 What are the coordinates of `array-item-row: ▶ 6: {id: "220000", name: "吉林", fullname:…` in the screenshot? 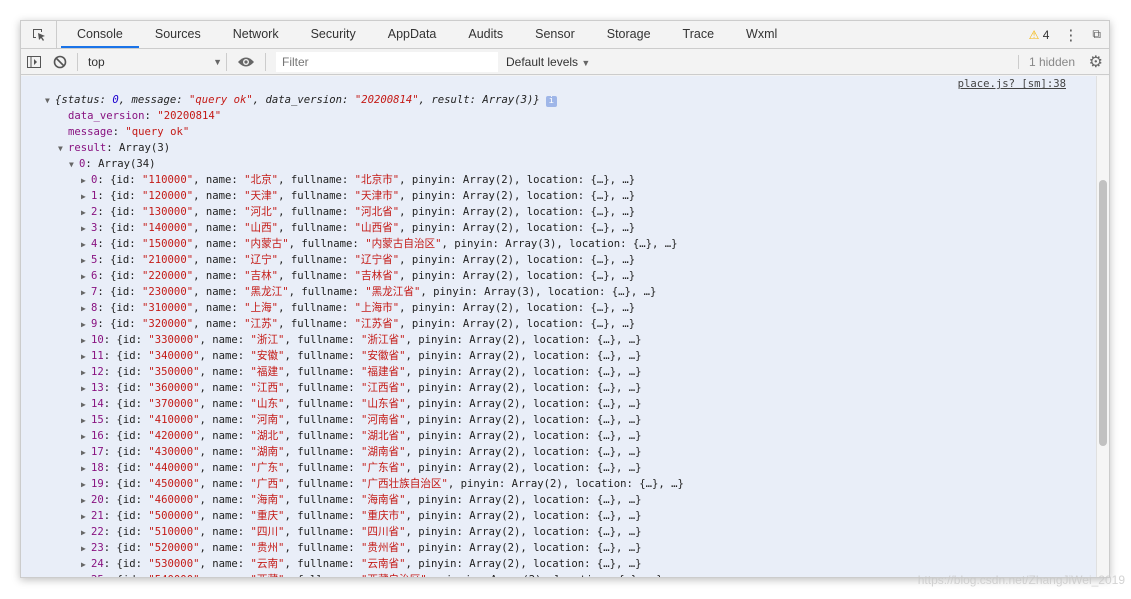 It's located at (358, 276).